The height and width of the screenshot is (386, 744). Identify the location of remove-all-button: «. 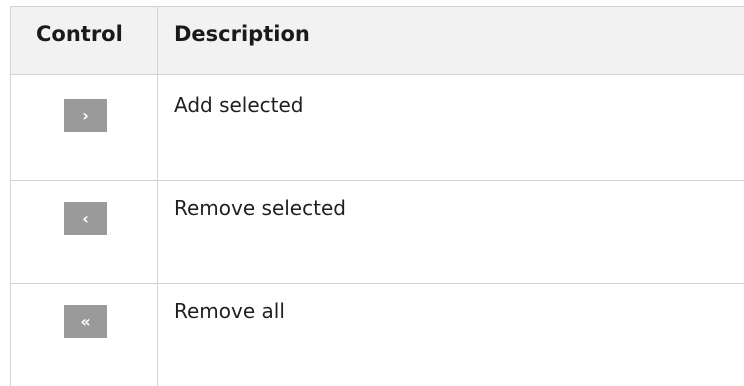
(85, 321).